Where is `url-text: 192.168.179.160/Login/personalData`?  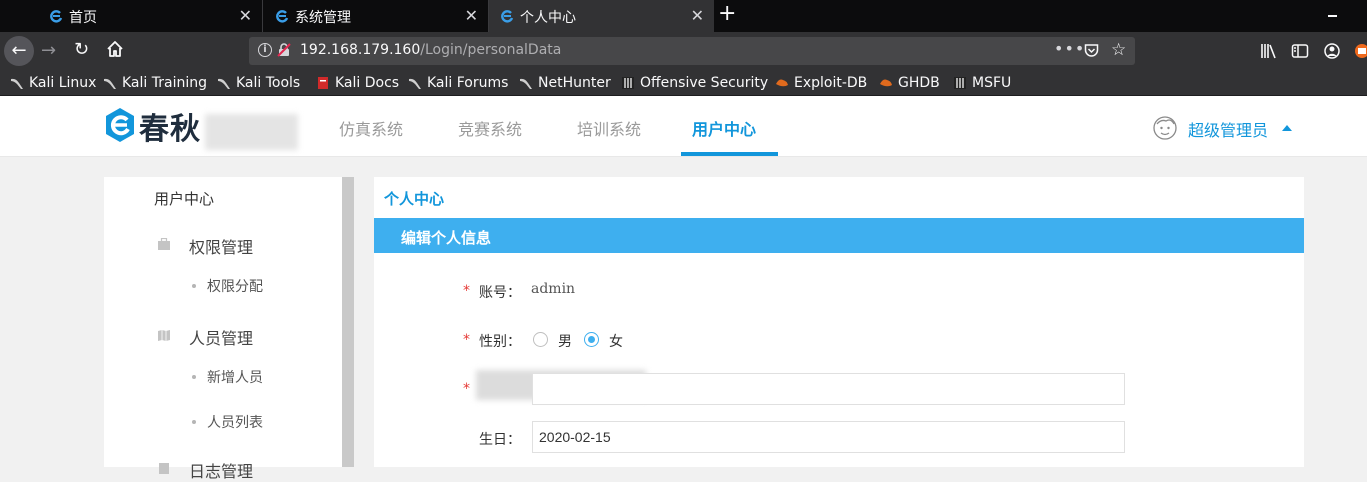
url-text: 192.168.179.160/Login/personalData is located at coordinates (430, 50).